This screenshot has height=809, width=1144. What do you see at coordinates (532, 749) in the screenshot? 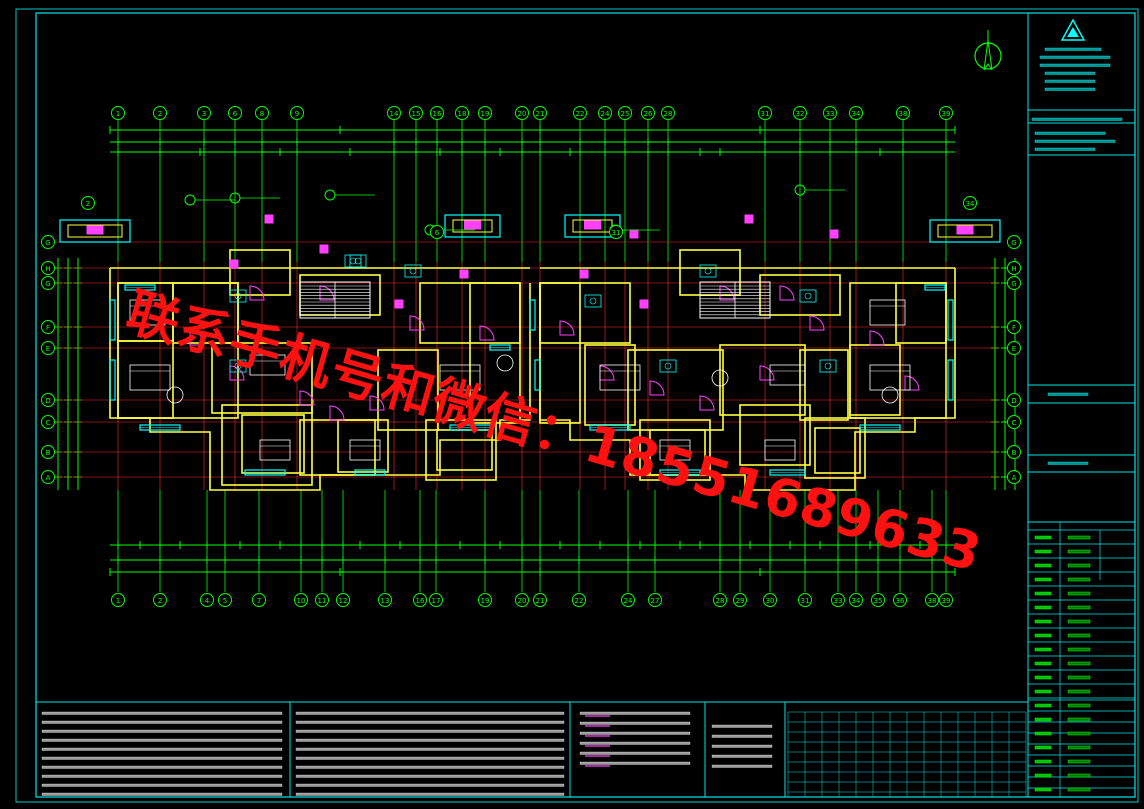
I see `notes-panel` at bounding box center [532, 749].